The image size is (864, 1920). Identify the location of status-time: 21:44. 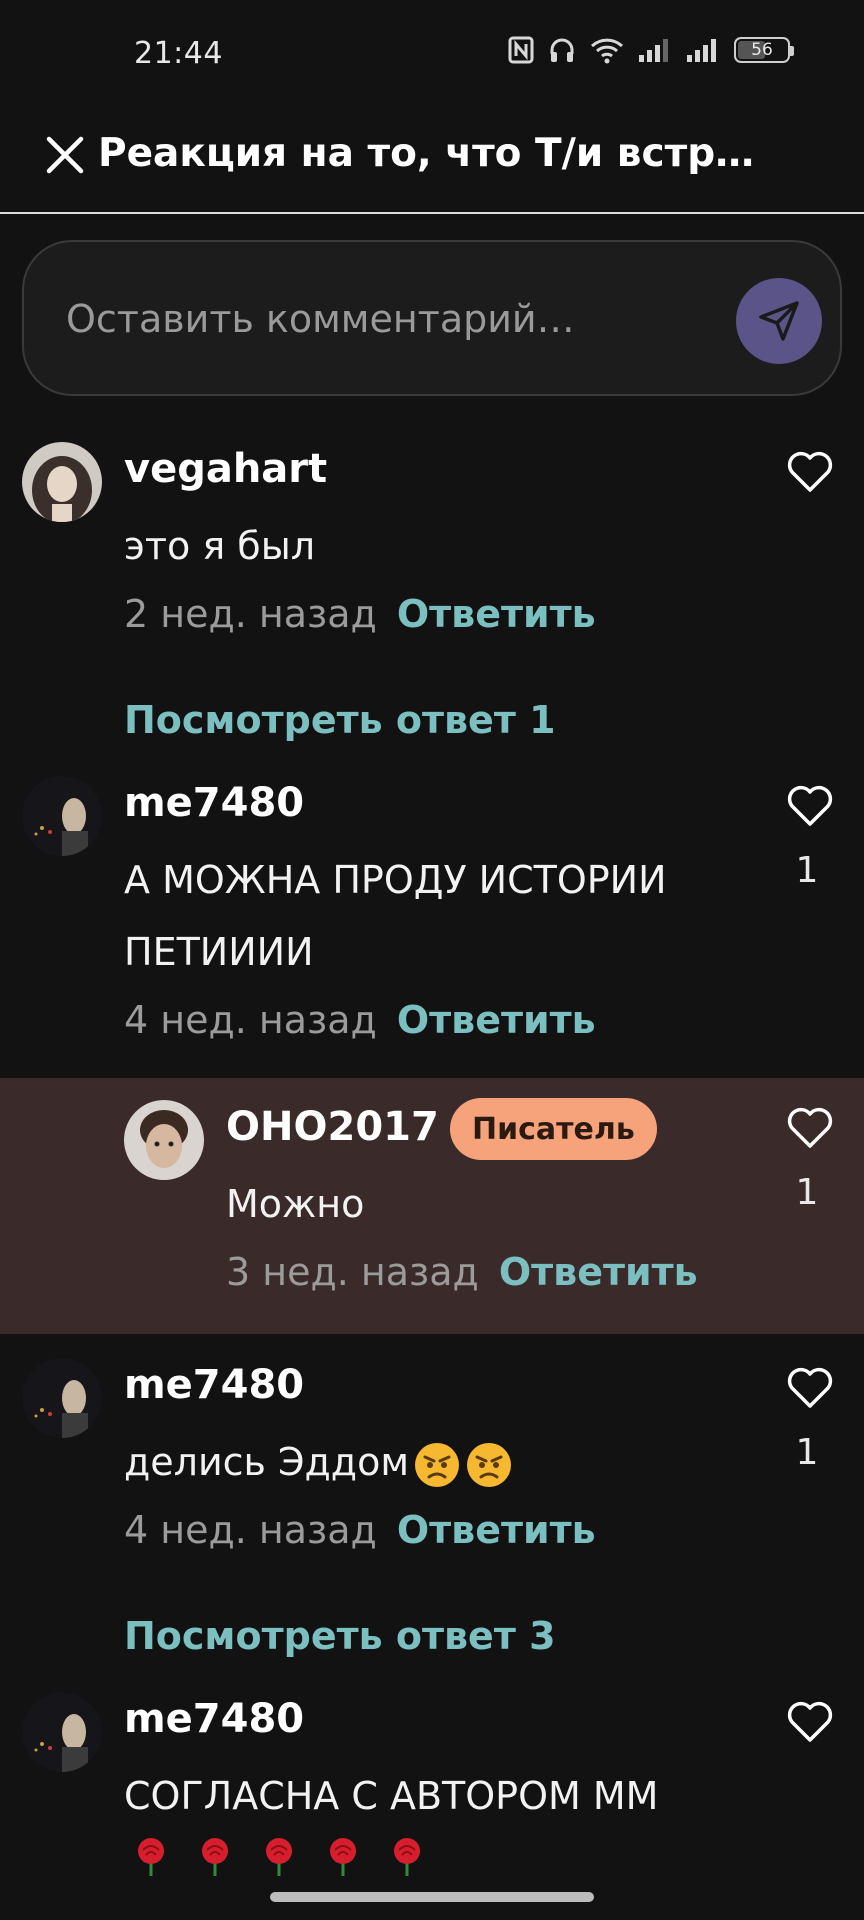
(178, 53).